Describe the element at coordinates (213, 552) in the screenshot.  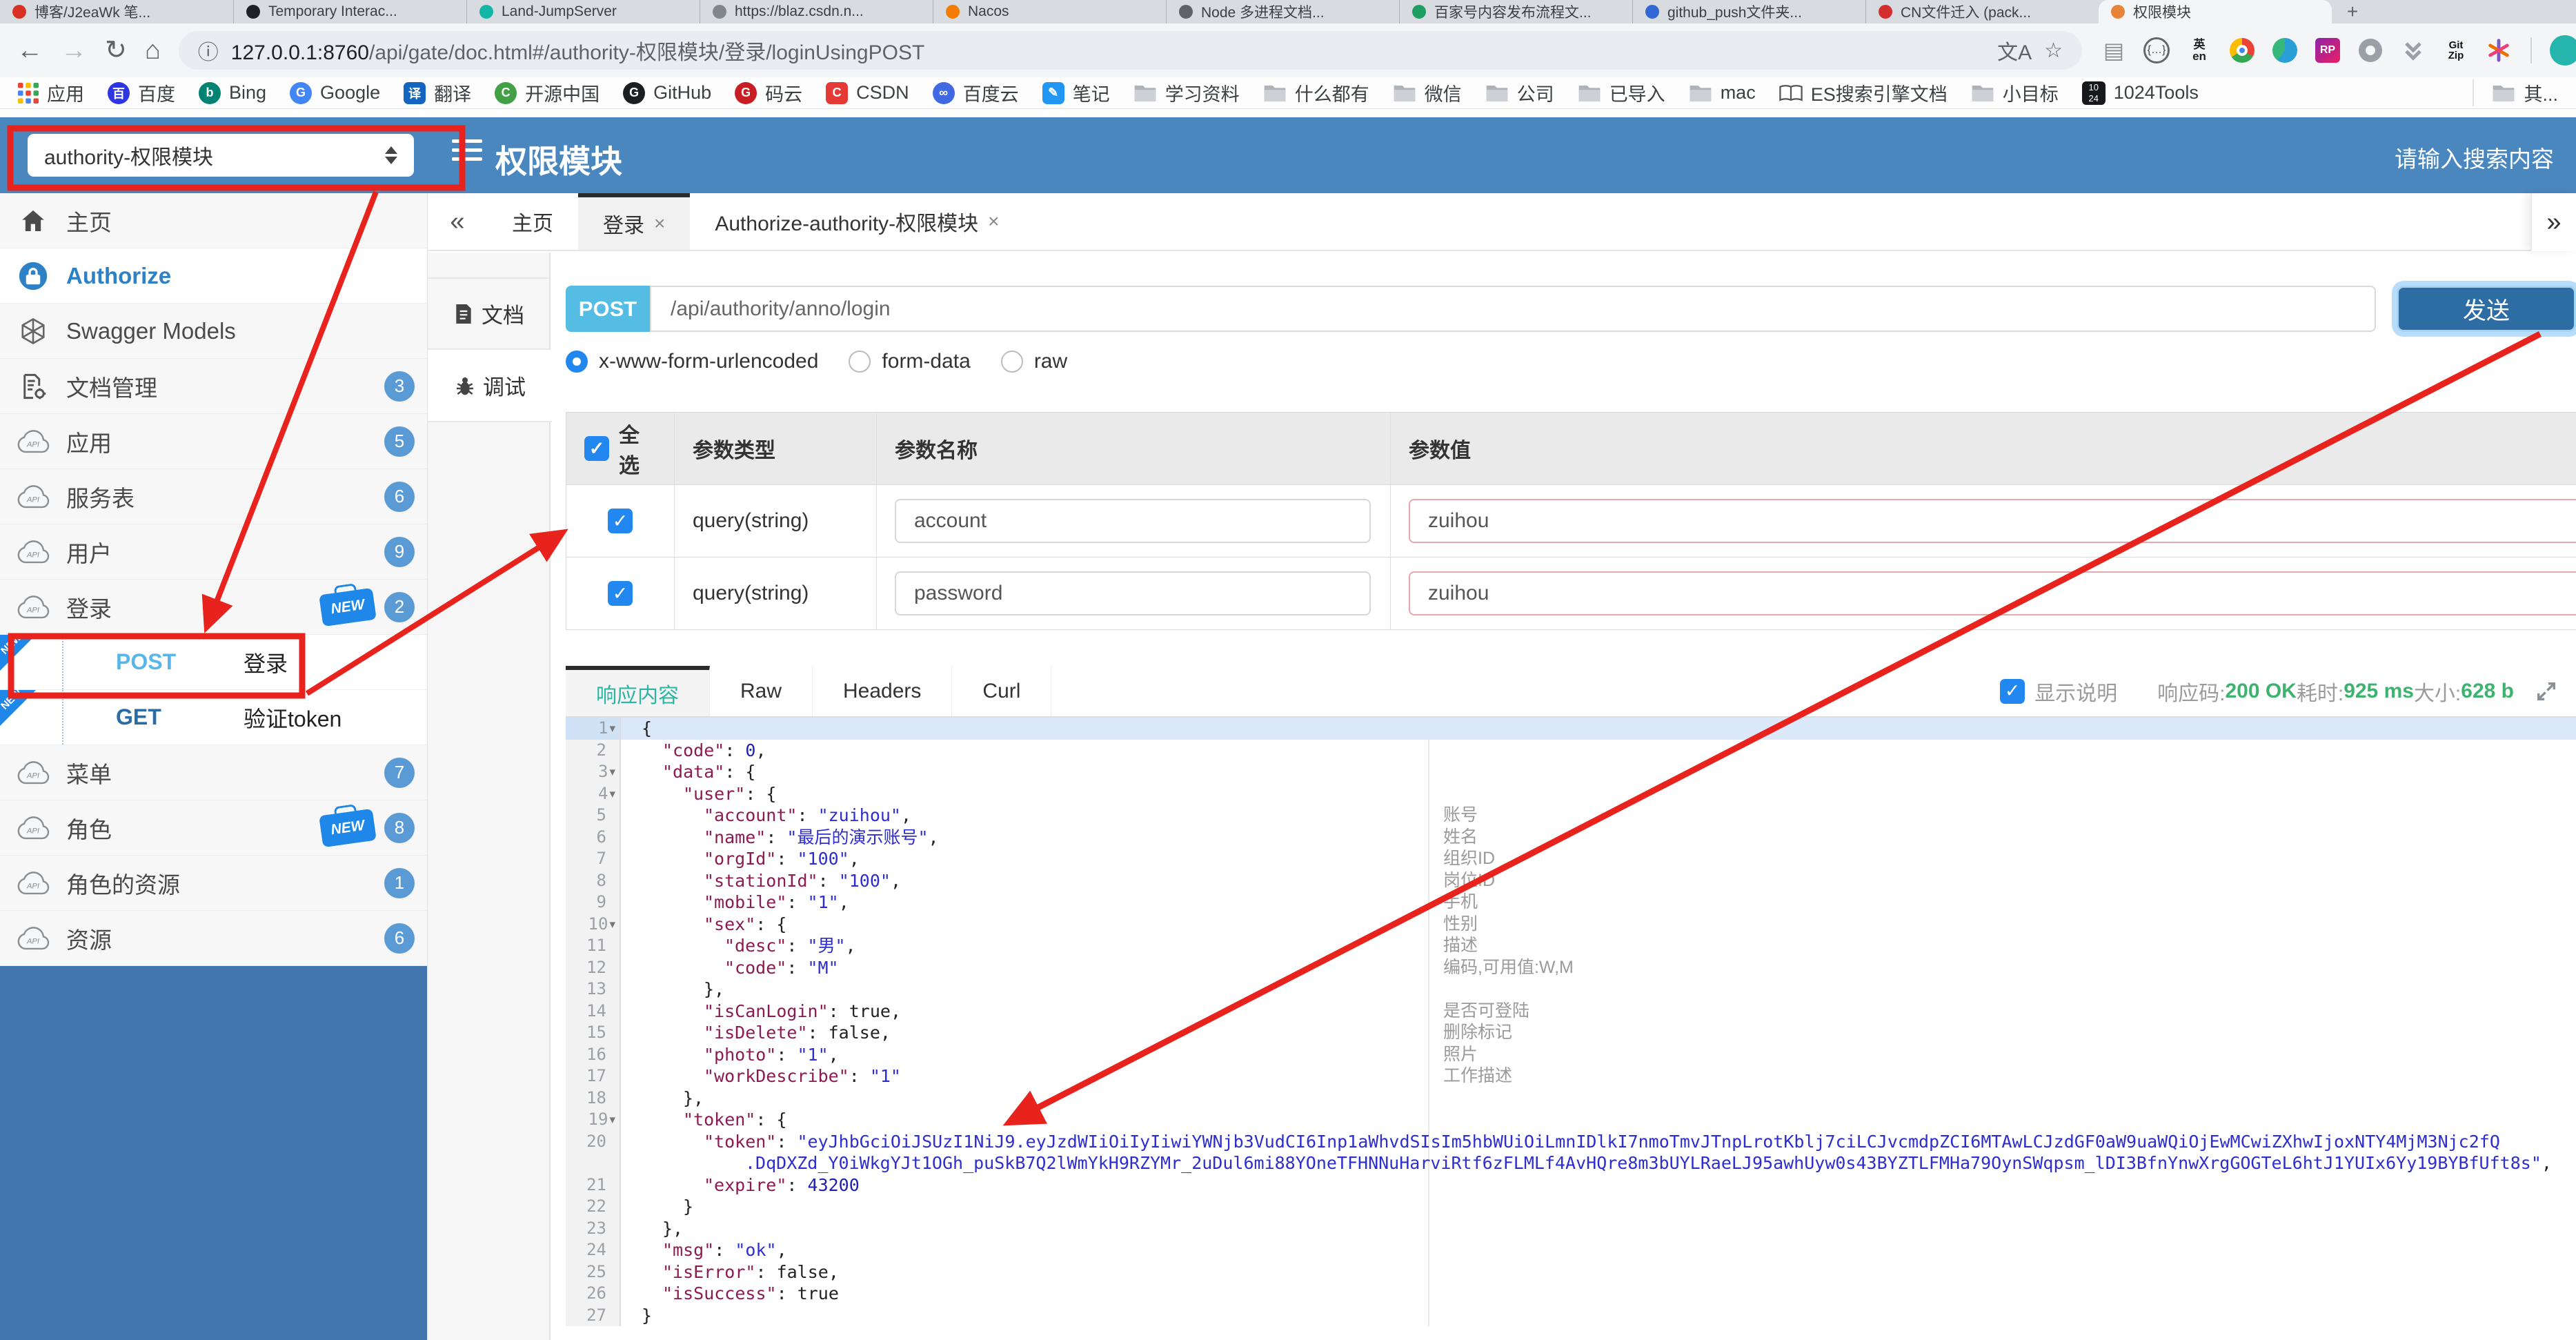
I see `sidebar-item-用户: API 用户 9` at that location.